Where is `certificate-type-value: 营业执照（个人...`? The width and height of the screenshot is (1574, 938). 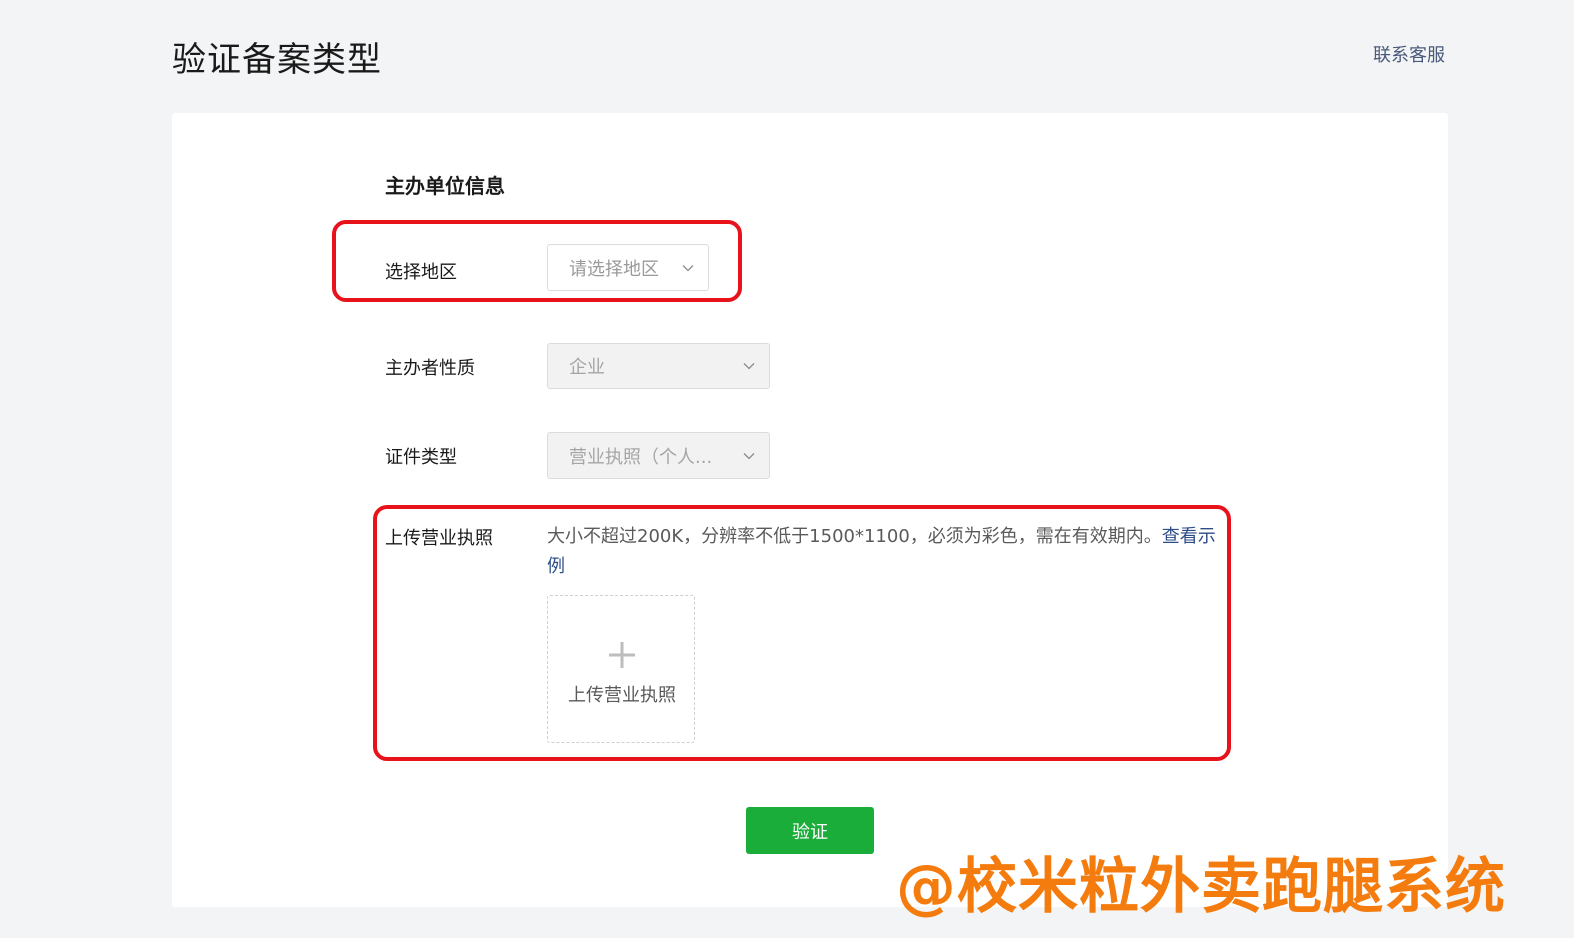 certificate-type-value: 营业执照（个人... is located at coordinates (641, 457).